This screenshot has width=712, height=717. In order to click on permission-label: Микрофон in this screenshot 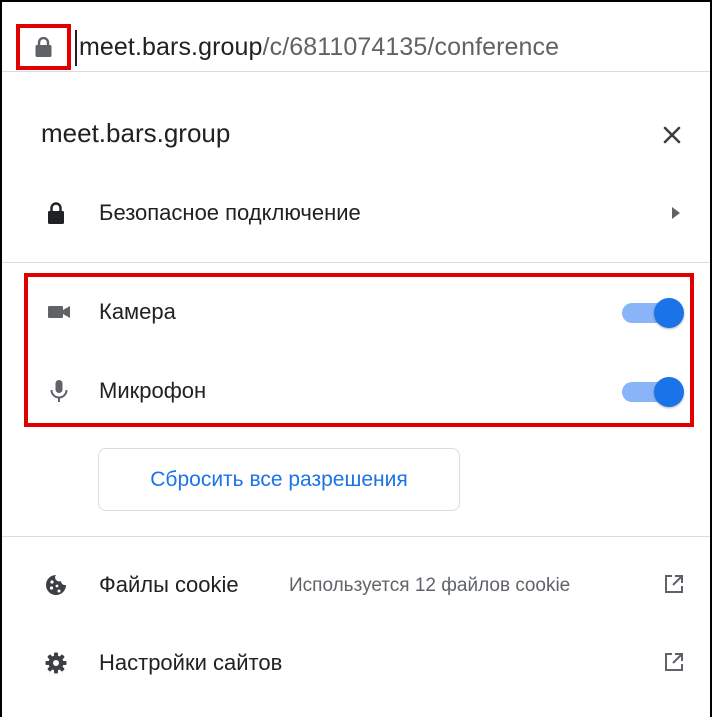, I will do `click(153, 390)`.